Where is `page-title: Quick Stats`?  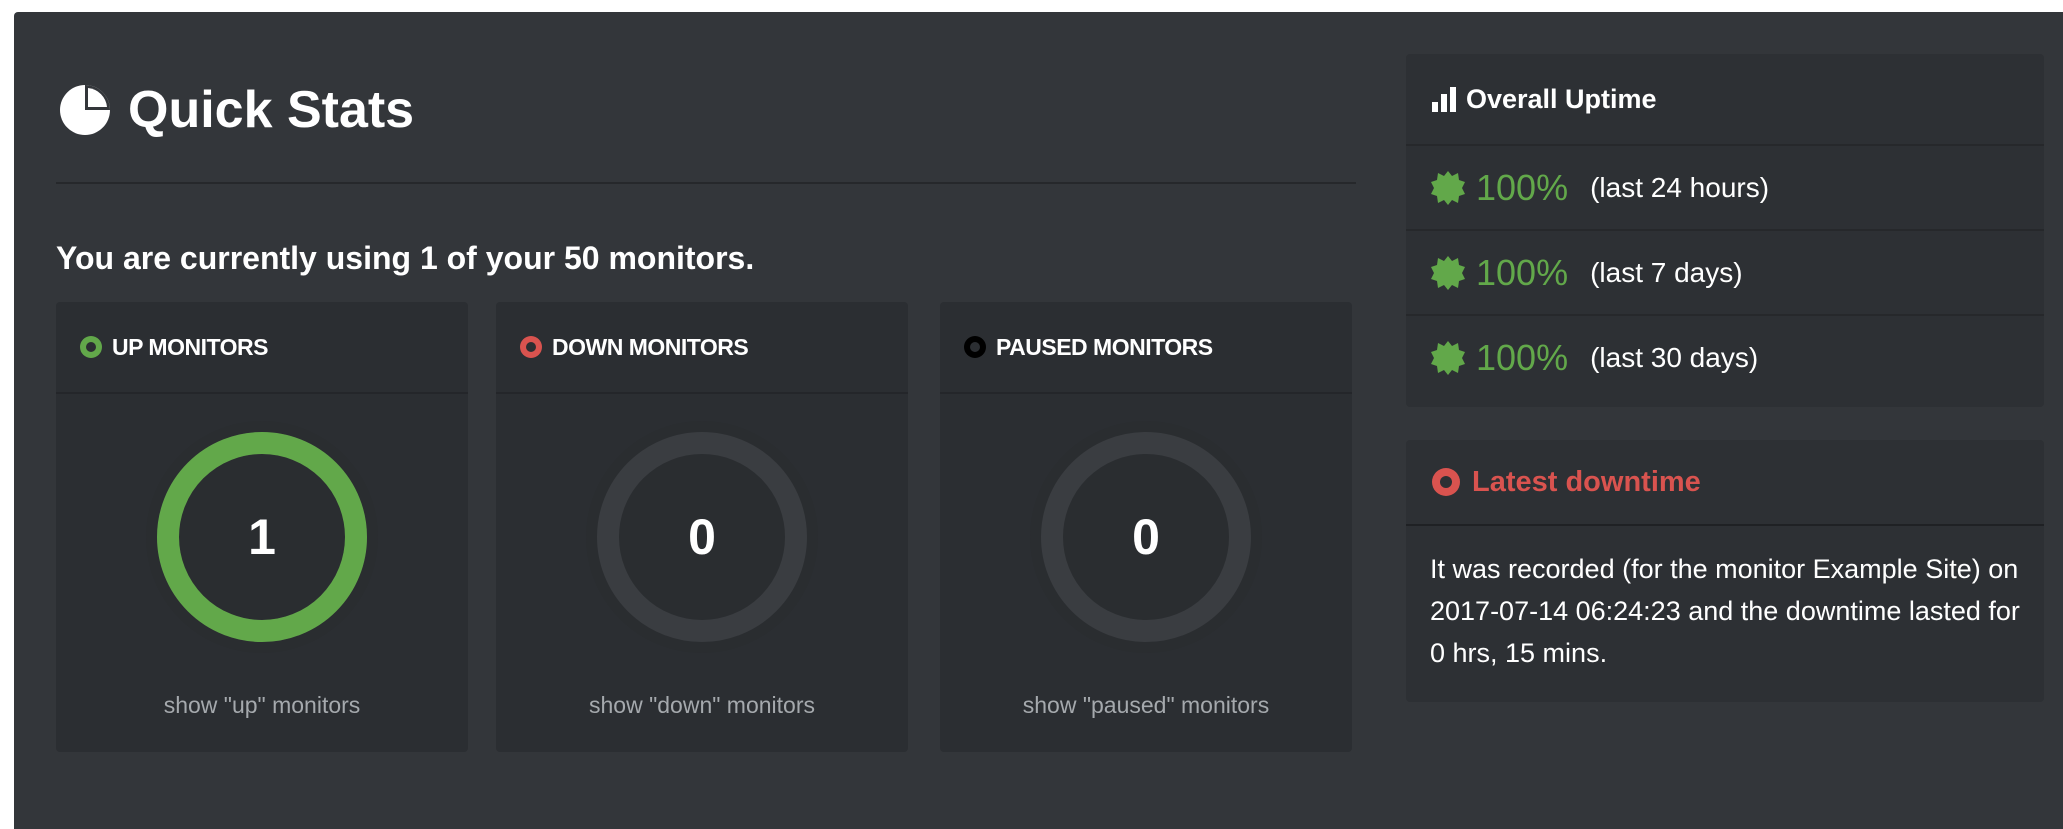
page-title: Quick Stats is located at coordinates (236, 110).